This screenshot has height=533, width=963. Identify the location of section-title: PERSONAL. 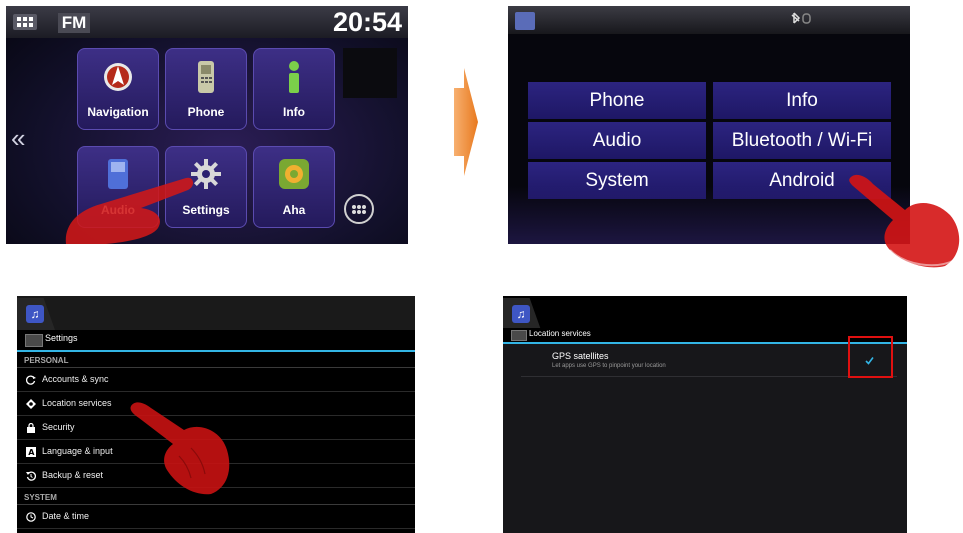
(46, 360).